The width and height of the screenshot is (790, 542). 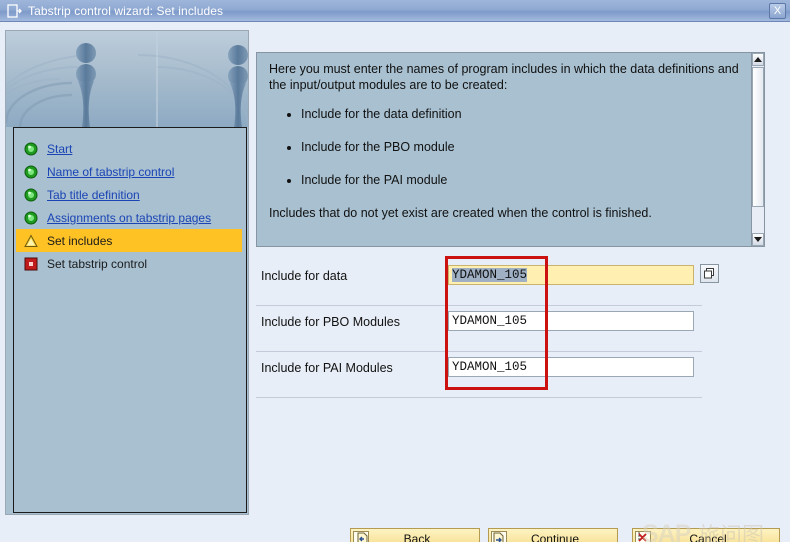 What do you see at coordinates (304, 276) in the screenshot?
I see `field-label: Include for data` at bounding box center [304, 276].